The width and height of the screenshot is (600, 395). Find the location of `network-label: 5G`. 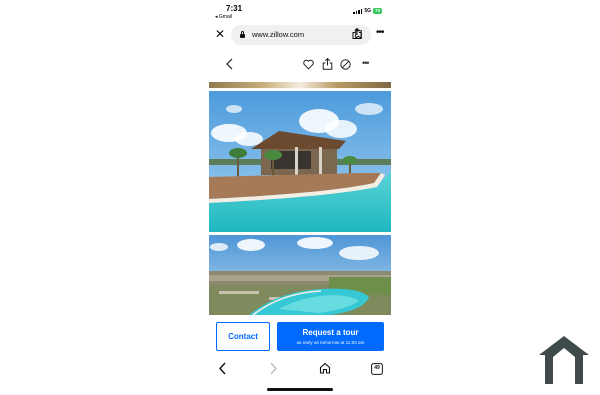

network-label: 5G is located at coordinates (367, 11).